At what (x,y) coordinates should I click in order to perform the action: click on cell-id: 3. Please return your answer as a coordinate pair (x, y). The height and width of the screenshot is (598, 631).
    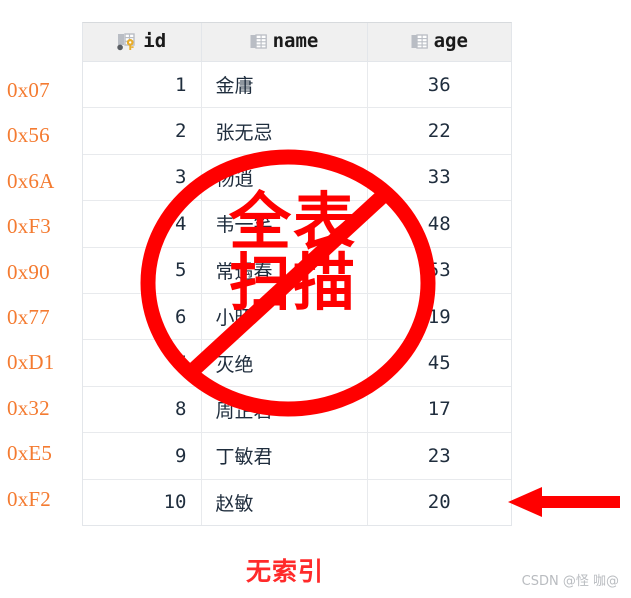
    Looking at the image, I should click on (142, 178).